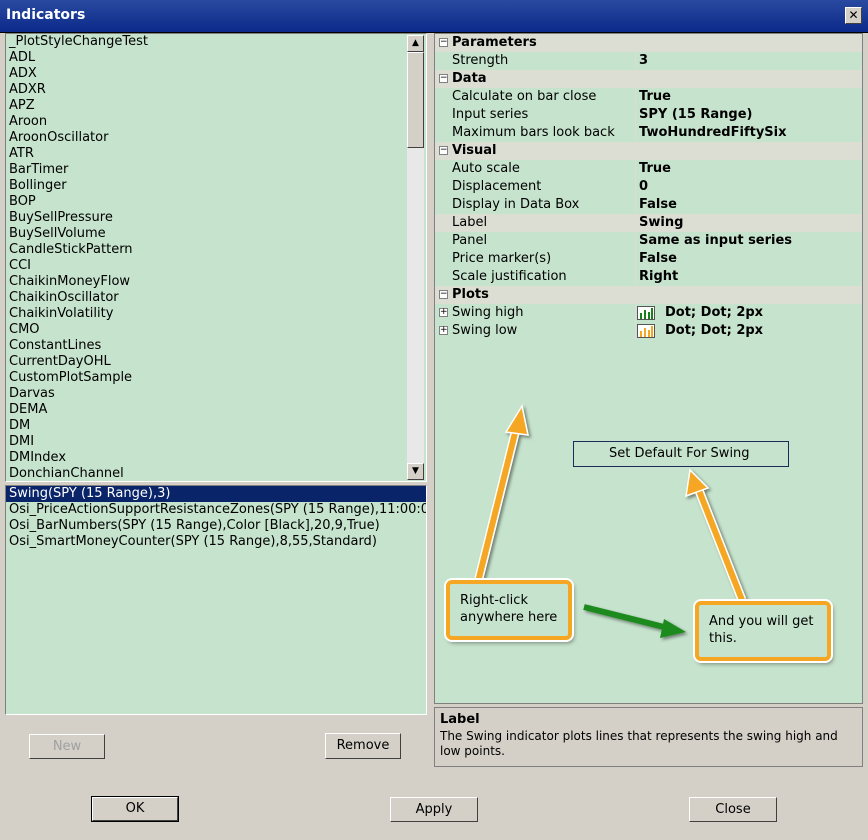  What do you see at coordinates (501, 493) in the screenshot?
I see `orange-arrow-to-grid` at bounding box center [501, 493].